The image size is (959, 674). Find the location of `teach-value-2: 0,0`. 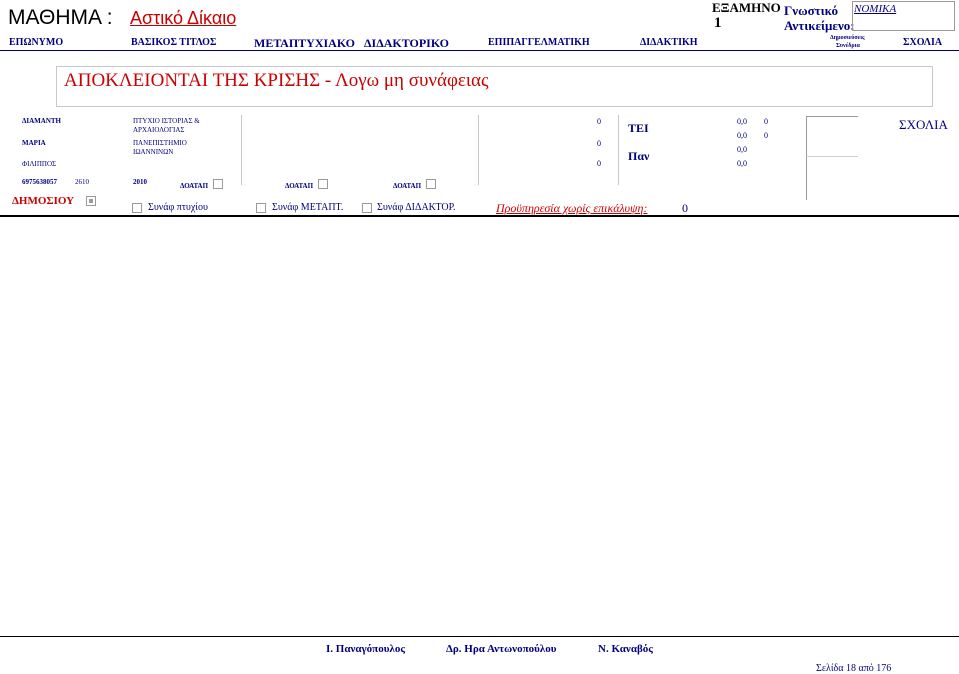

teach-value-2: 0,0 is located at coordinates (742, 135).